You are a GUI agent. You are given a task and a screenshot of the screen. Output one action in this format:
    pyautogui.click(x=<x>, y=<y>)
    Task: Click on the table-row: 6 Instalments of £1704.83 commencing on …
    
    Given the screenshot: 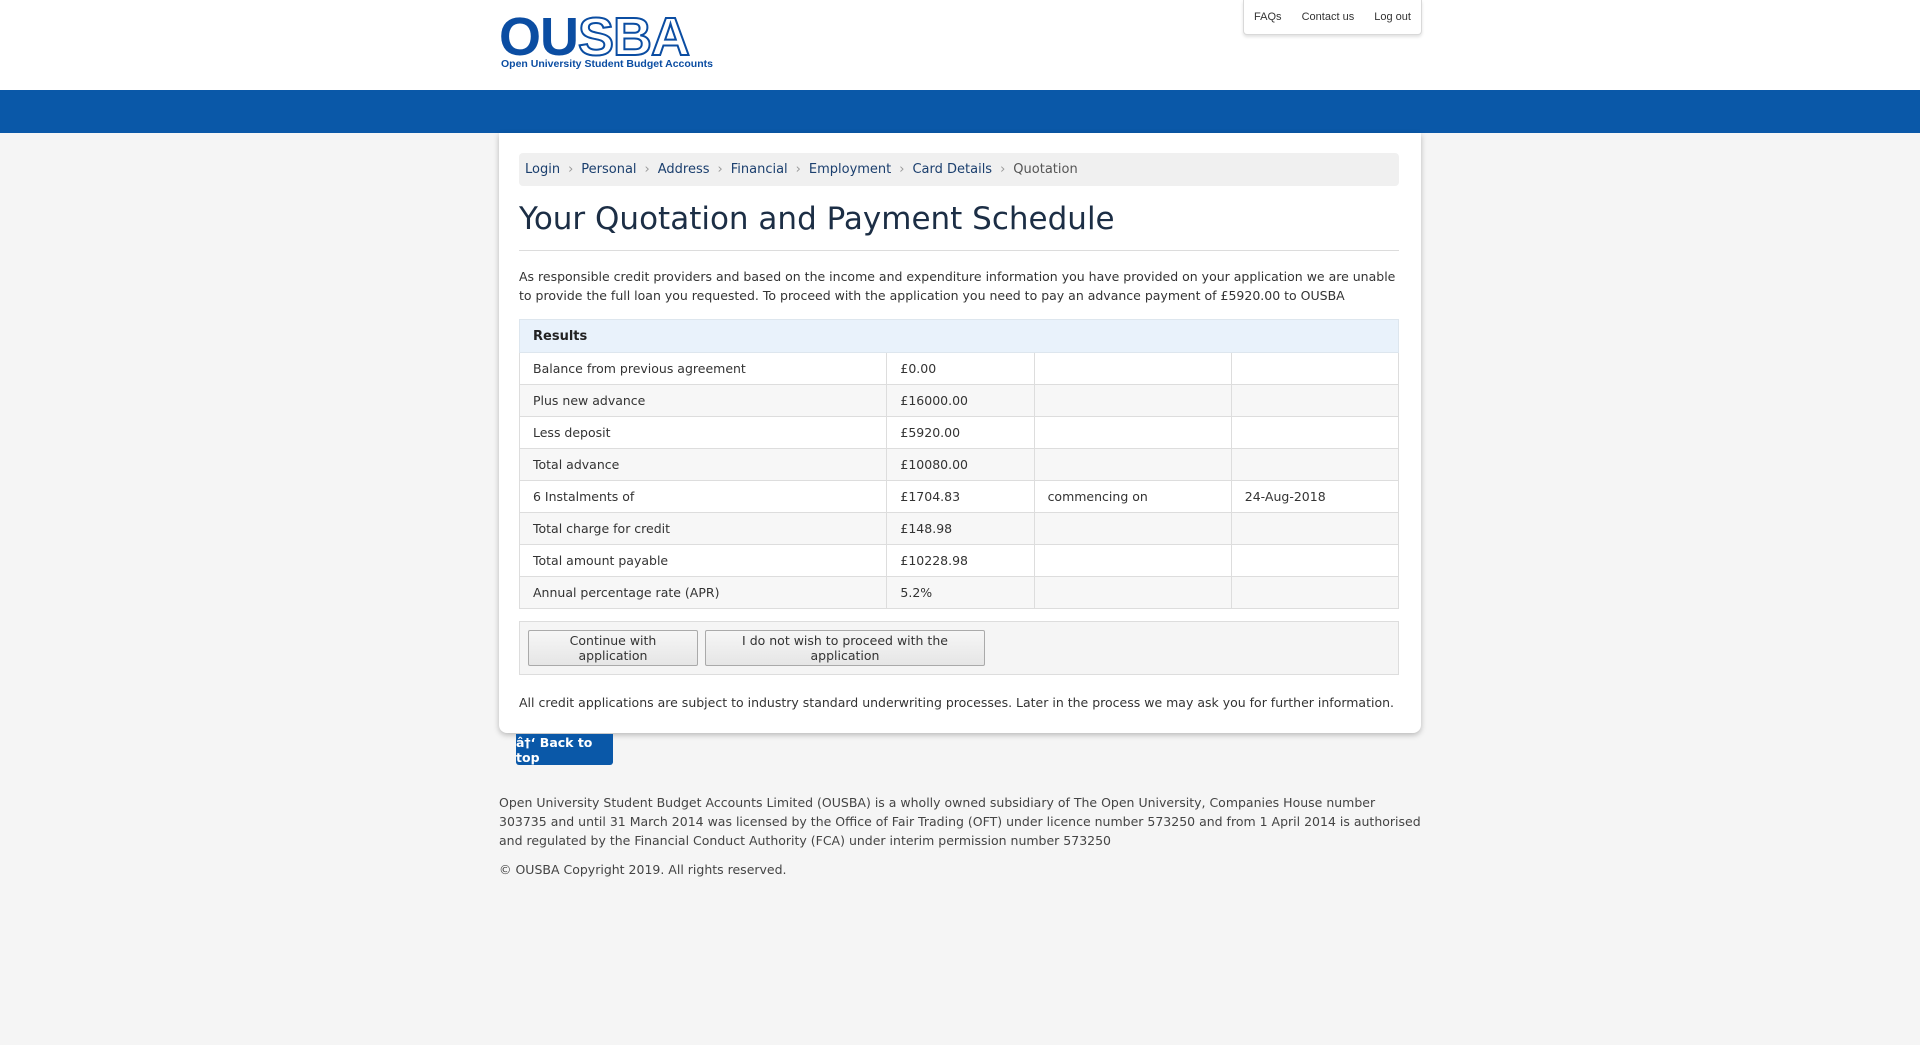 What is the action you would take?
    pyautogui.click(x=959, y=496)
    